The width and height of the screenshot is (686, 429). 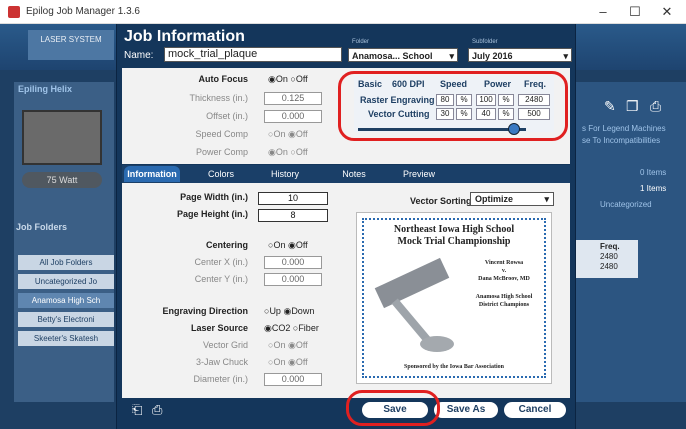 What do you see at coordinates (441, 201) in the screenshot?
I see `vector-sorting-label: Vector Sorting` at bounding box center [441, 201].